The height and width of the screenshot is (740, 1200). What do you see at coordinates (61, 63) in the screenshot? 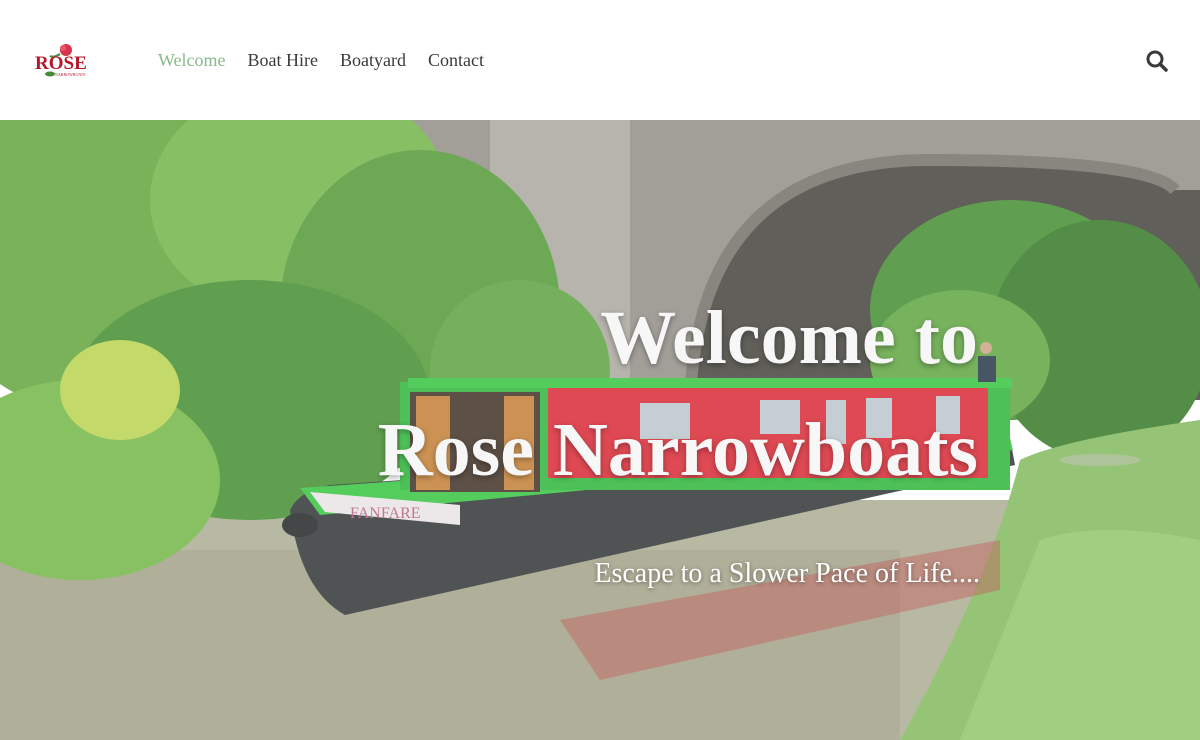
I see `logo-title: ROSE` at bounding box center [61, 63].